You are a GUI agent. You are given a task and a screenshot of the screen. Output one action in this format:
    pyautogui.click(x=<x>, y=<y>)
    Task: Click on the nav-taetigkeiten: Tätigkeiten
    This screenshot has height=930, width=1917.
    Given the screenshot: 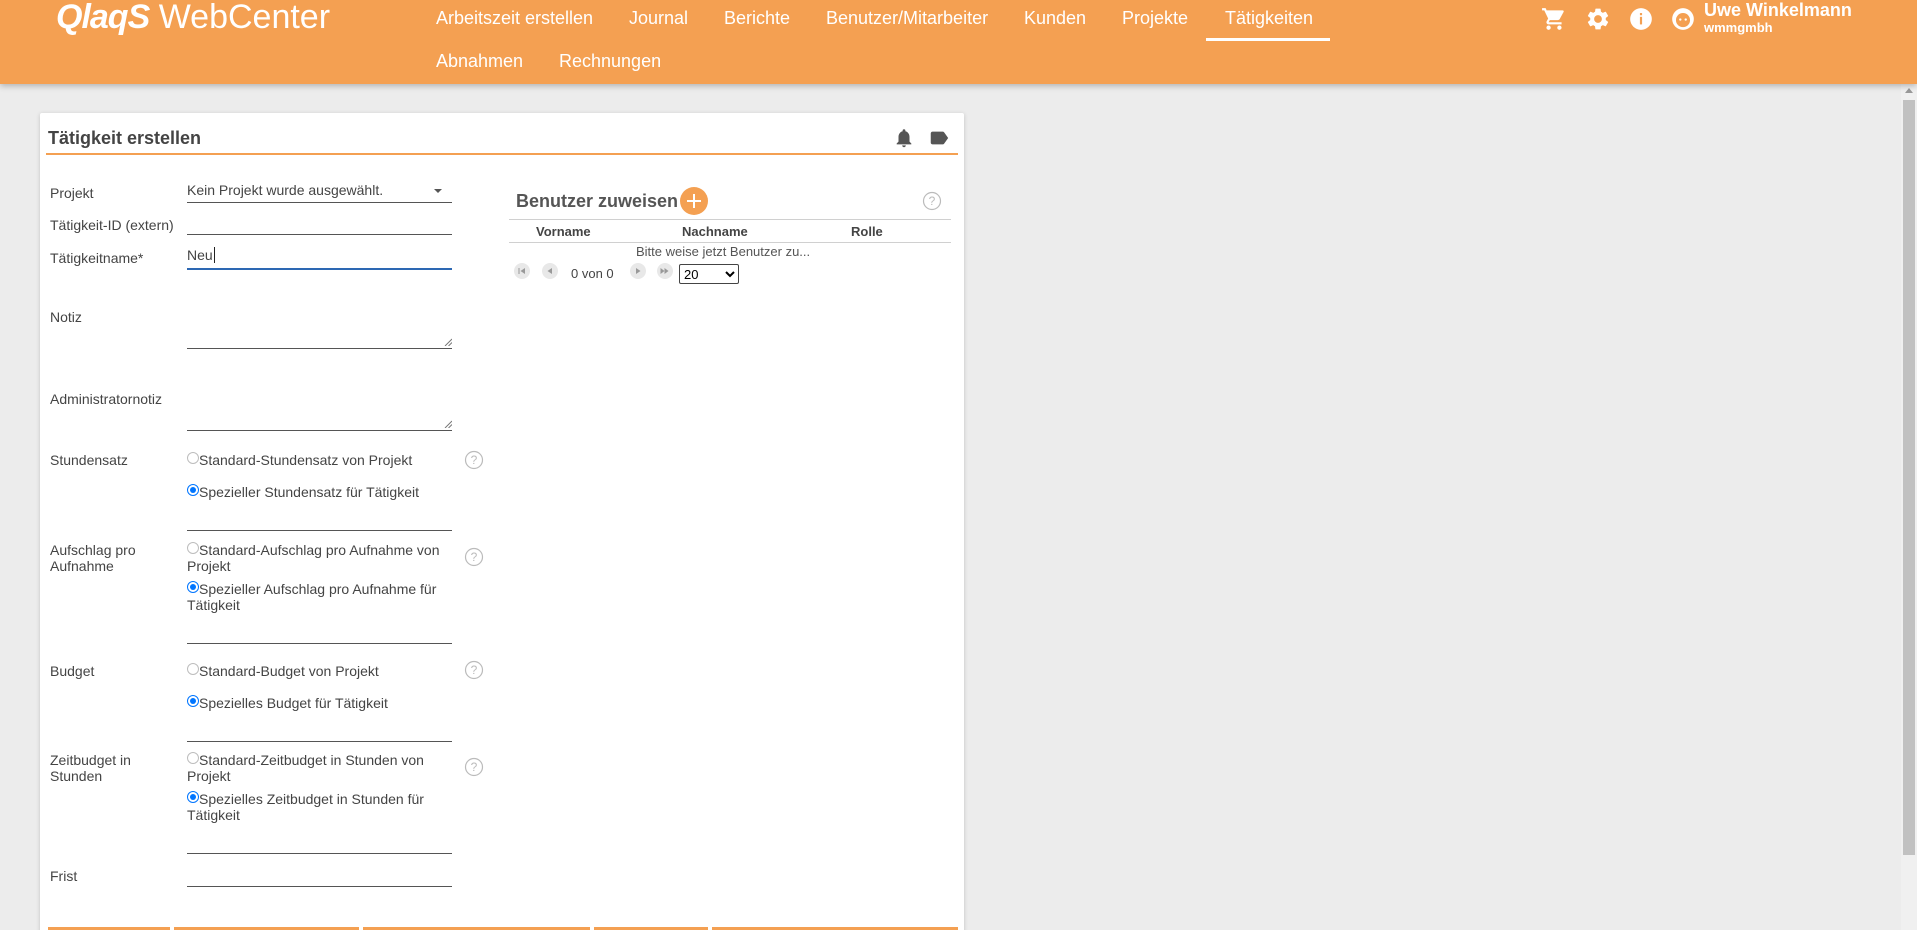 What is the action you would take?
    pyautogui.click(x=1269, y=18)
    